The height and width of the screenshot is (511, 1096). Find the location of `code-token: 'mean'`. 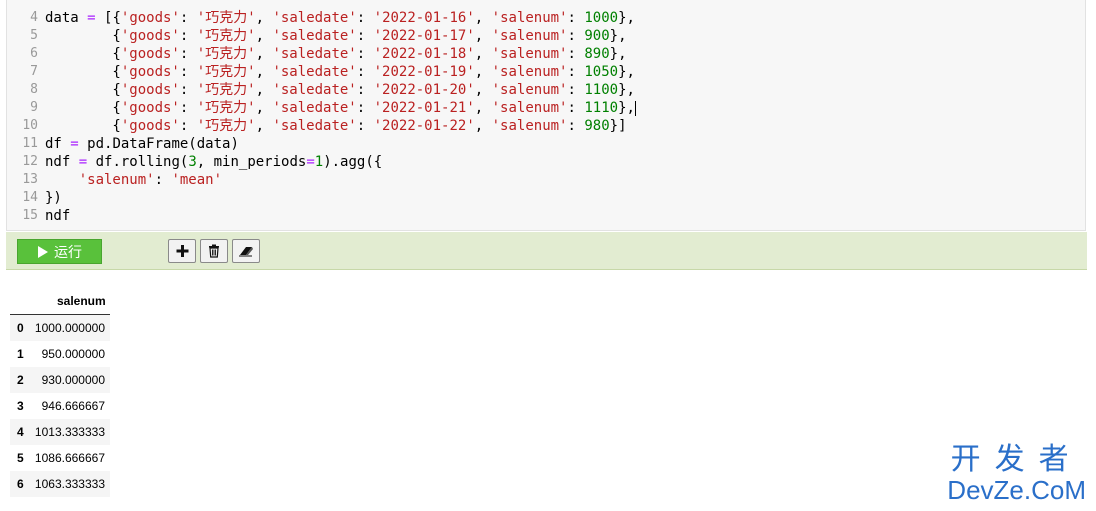

code-token: 'mean' is located at coordinates (197, 180).